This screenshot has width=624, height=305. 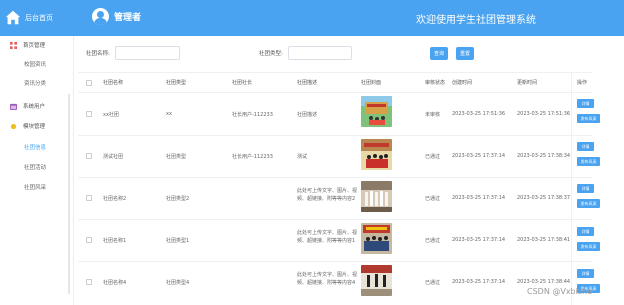 I want to click on header-actions: 操作, so click(x=582, y=83).